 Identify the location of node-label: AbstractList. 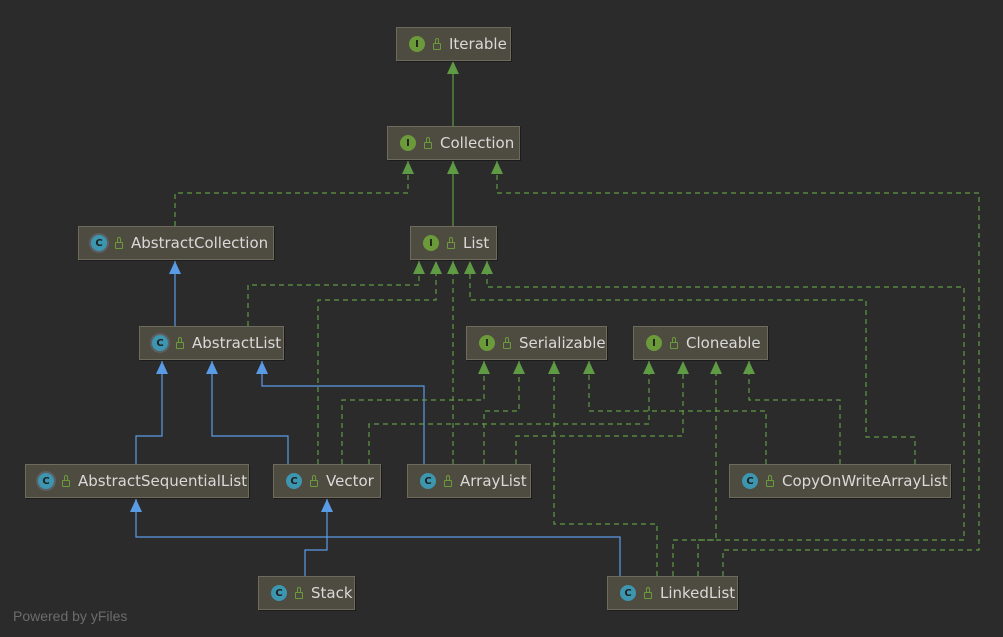
(237, 343).